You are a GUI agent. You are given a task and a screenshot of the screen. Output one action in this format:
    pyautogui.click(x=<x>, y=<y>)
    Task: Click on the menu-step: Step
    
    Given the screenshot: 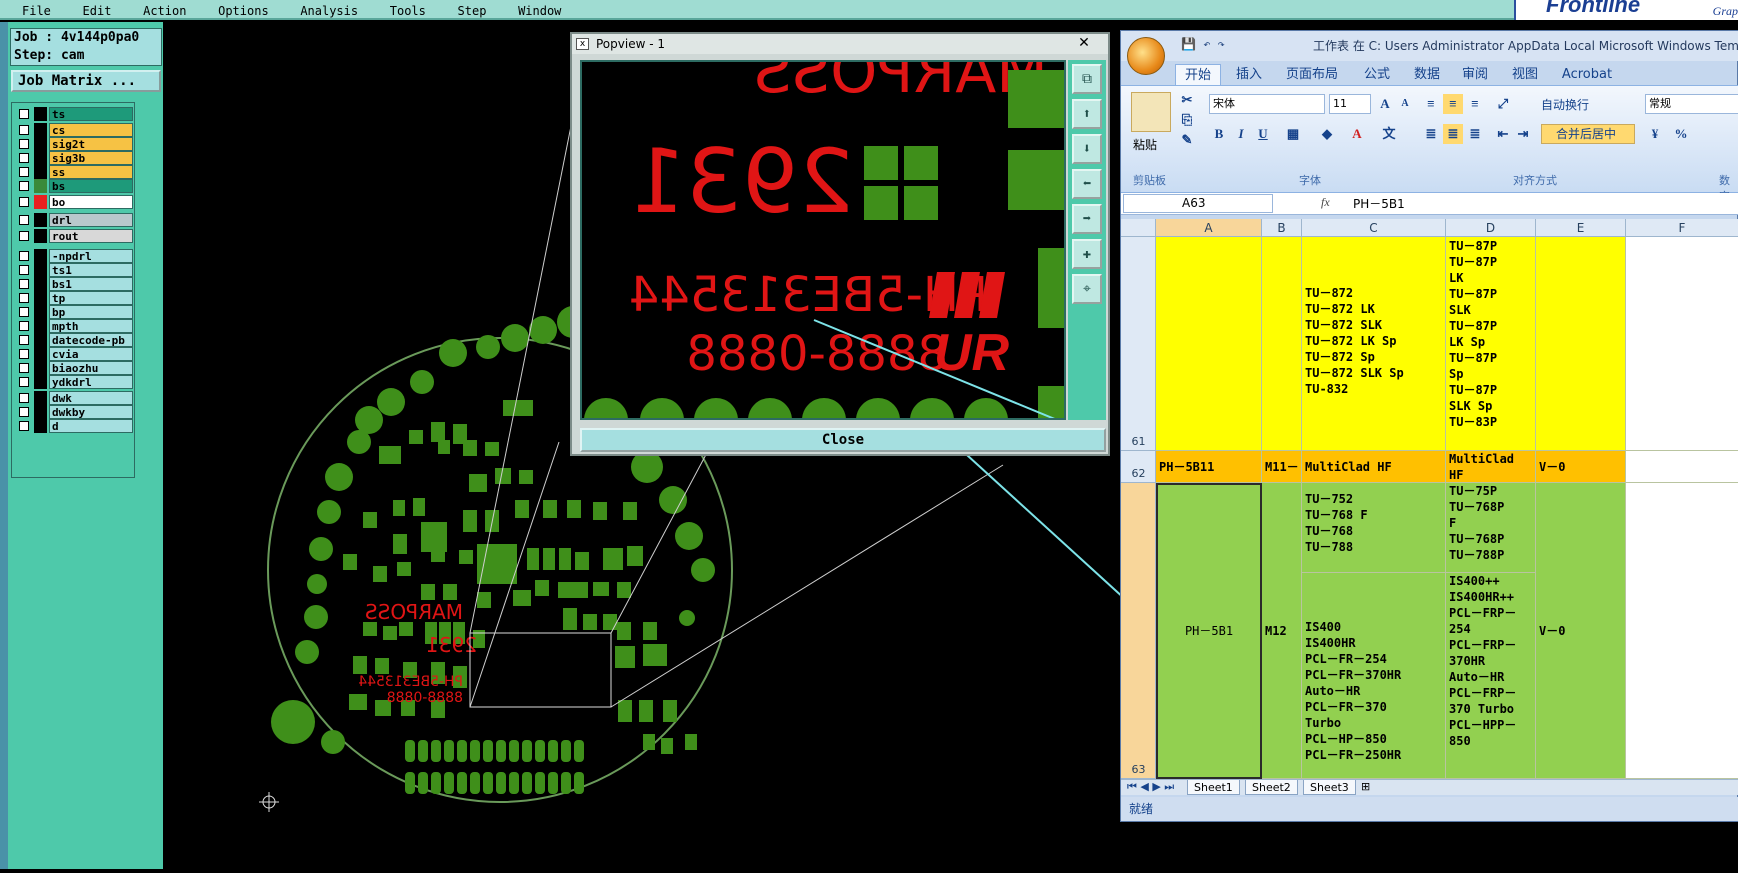 What is the action you would take?
    pyautogui.click(x=472, y=11)
    